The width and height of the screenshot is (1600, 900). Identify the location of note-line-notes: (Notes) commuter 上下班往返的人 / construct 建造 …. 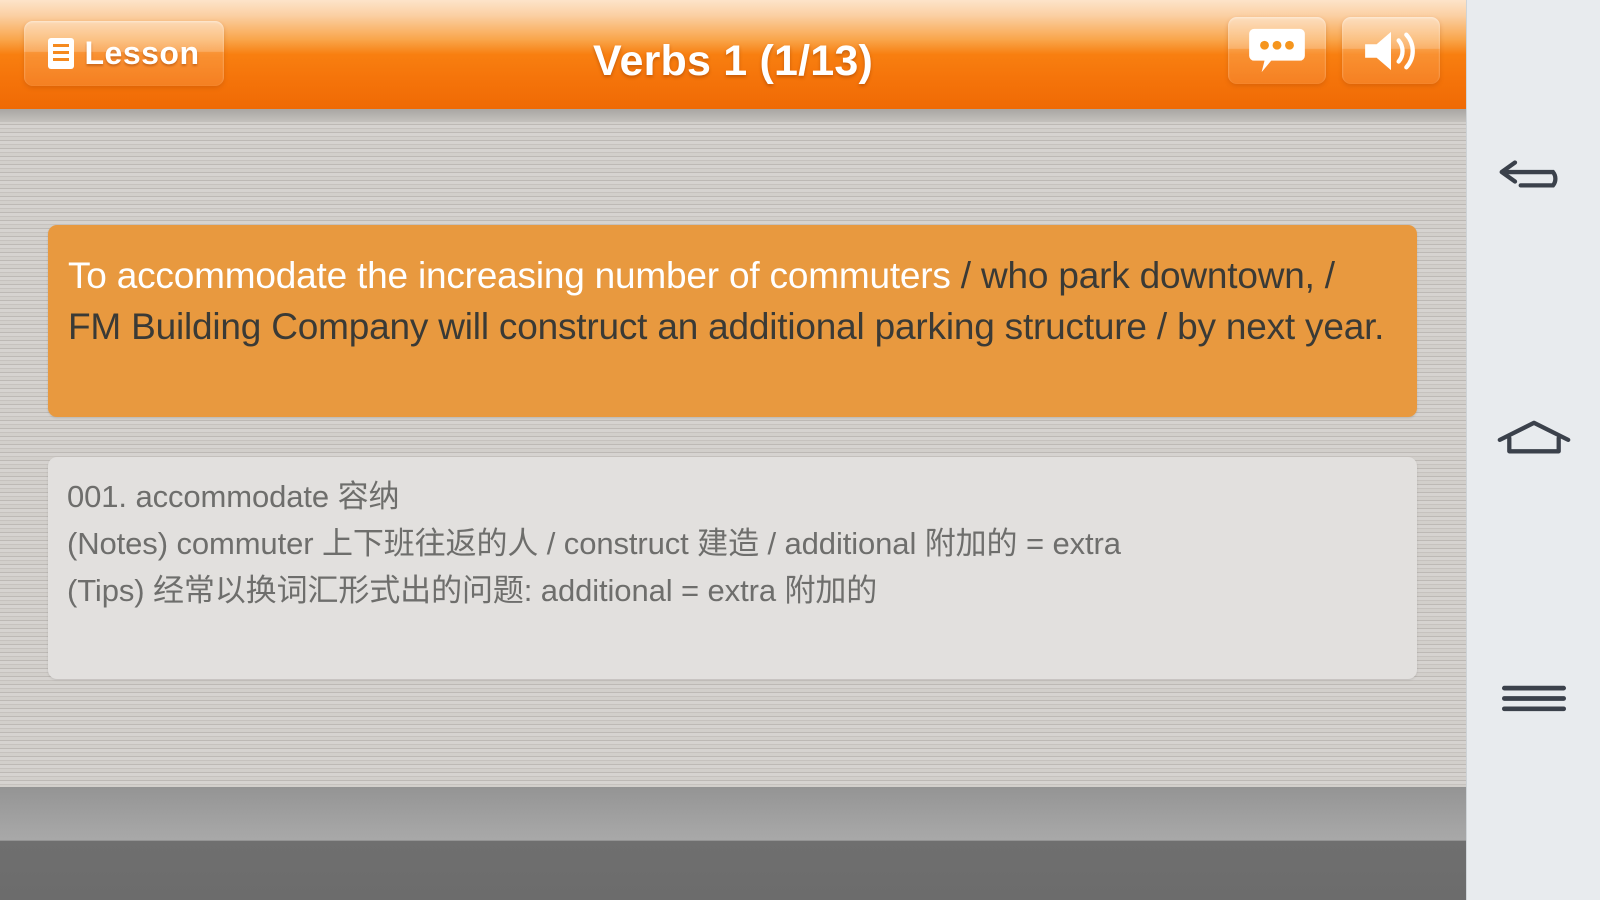
(594, 543).